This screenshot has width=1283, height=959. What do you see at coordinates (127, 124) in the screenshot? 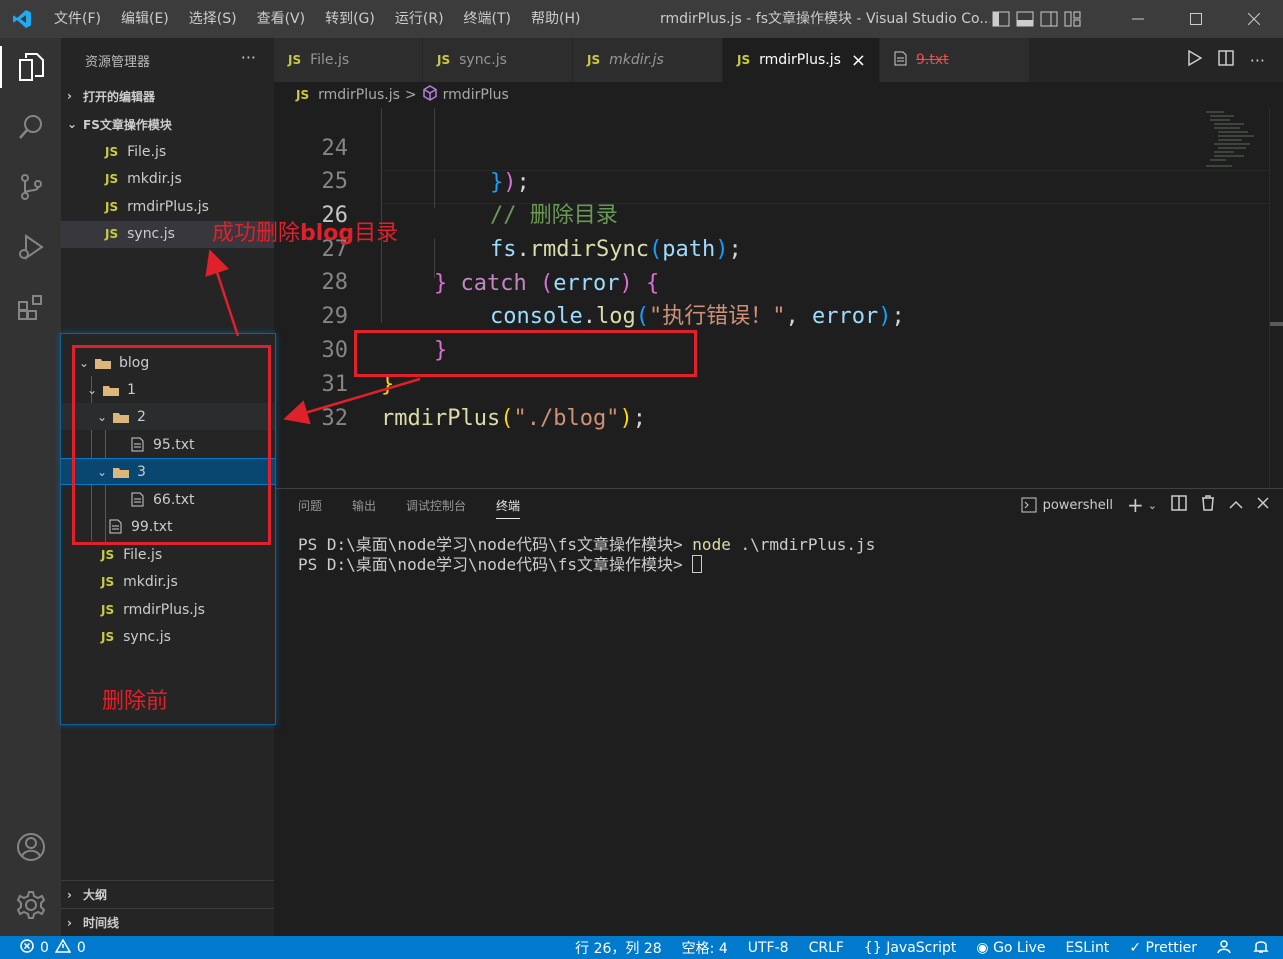
I see `workspace-folder-label: FS文章操作模块` at bounding box center [127, 124].